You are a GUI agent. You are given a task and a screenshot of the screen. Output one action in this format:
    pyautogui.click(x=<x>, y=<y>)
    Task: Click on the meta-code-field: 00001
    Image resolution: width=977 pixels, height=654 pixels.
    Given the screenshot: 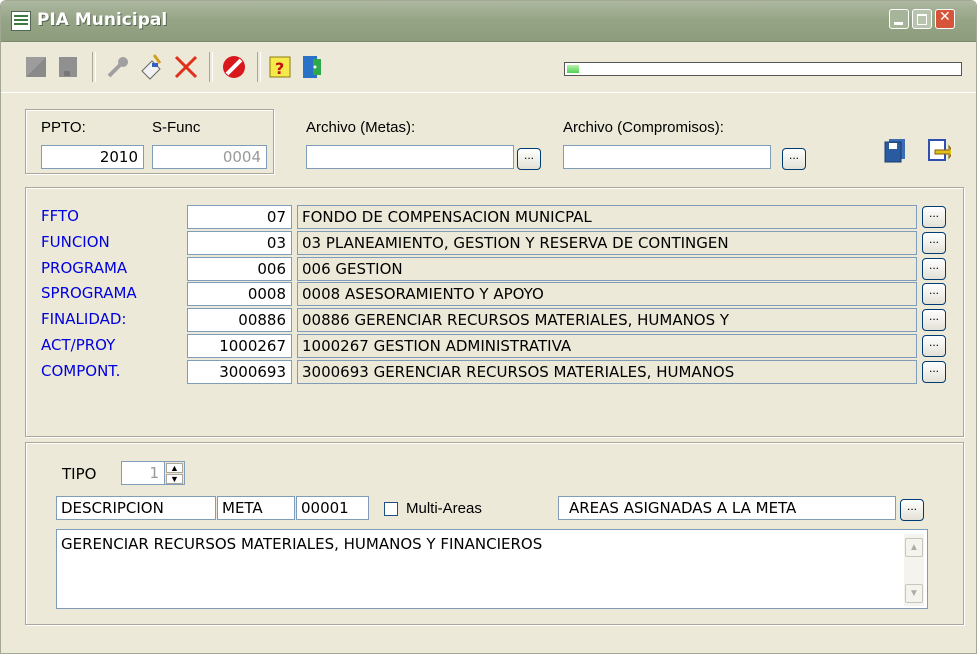 What is the action you would take?
    pyautogui.click(x=332, y=508)
    